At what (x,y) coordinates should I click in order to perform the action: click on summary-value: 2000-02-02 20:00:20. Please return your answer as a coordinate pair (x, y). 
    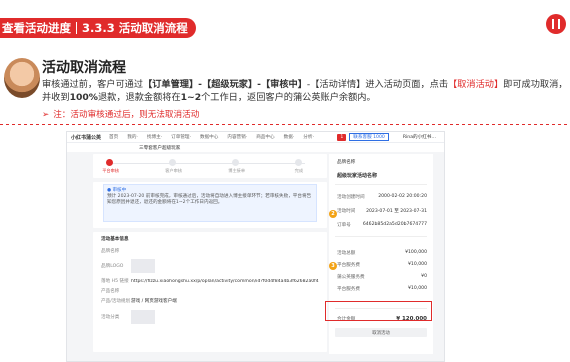
    Looking at the image, I should click on (402, 196).